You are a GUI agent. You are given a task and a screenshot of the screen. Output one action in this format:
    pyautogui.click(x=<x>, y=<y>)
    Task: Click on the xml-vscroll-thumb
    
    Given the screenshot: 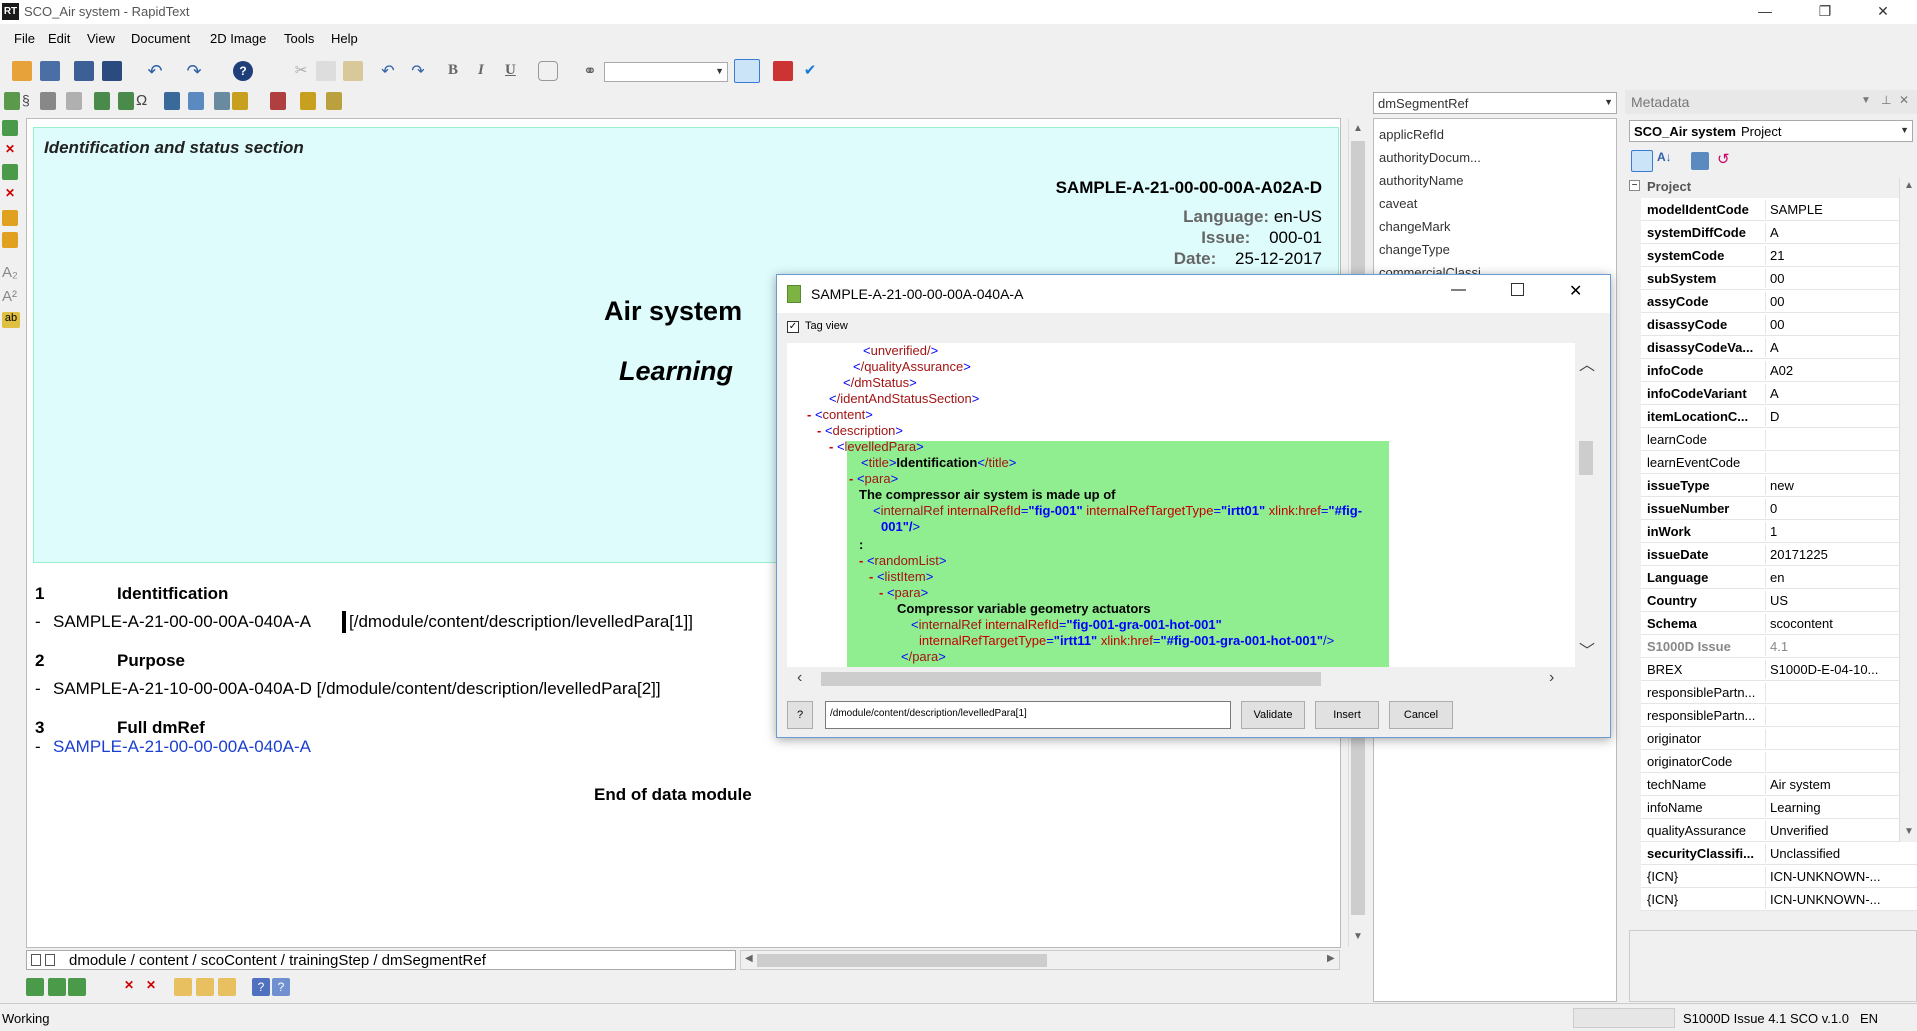 What is the action you would take?
    pyautogui.click(x=1586, y=458)
    